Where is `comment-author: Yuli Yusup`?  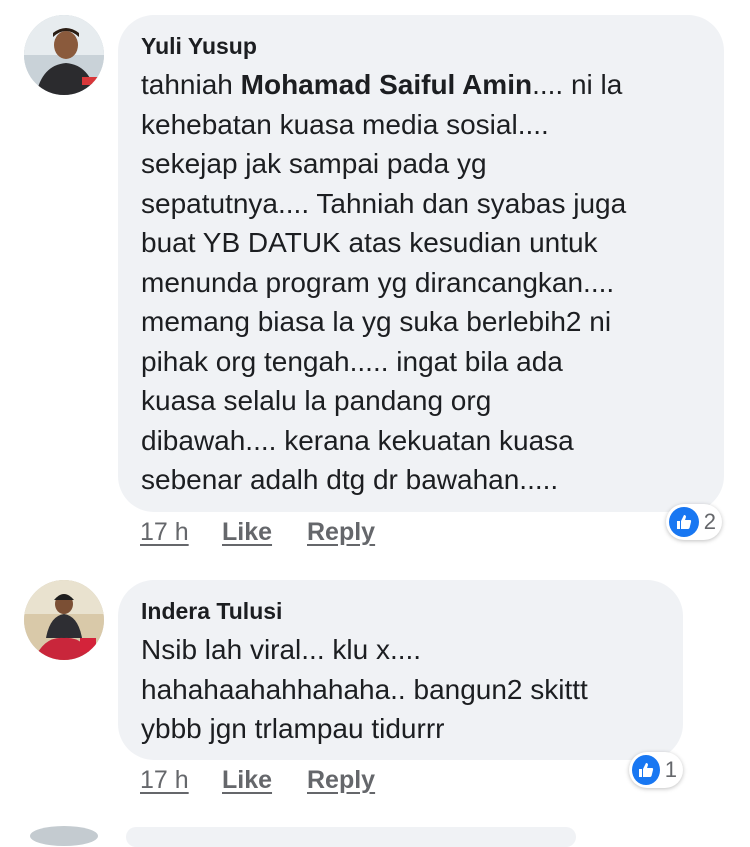
comment-author: Yuli Yusup is located at coordinates (421, 46).